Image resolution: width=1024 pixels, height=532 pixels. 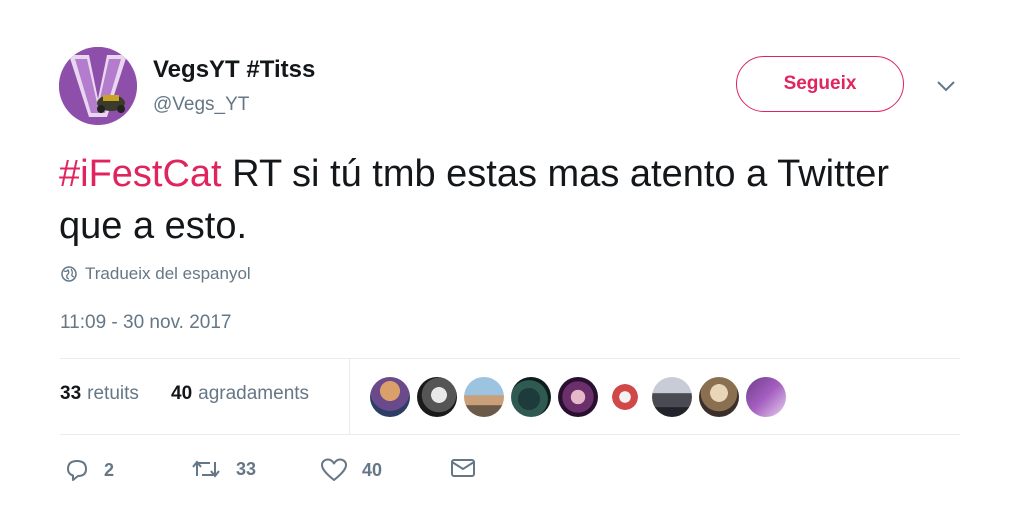 What do you see at coordinates (113, 393) in the screenshot?
I see `retweets-label: retuits` at bounding box center [113, 393].